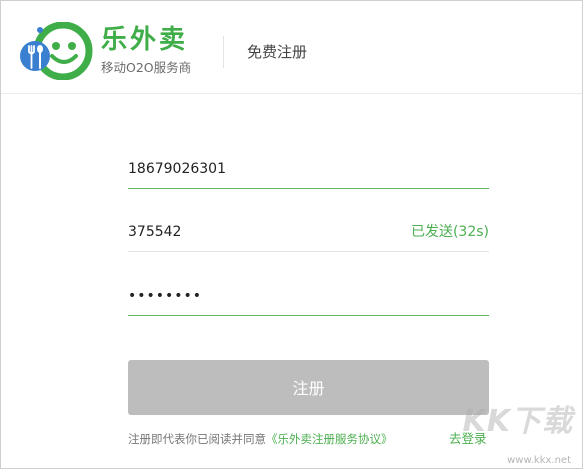 This screenshot has width=583, height=469. Describe the element at coordinates (277, 52) in the screenshot. I see `page-title: 免费注册` at that location.